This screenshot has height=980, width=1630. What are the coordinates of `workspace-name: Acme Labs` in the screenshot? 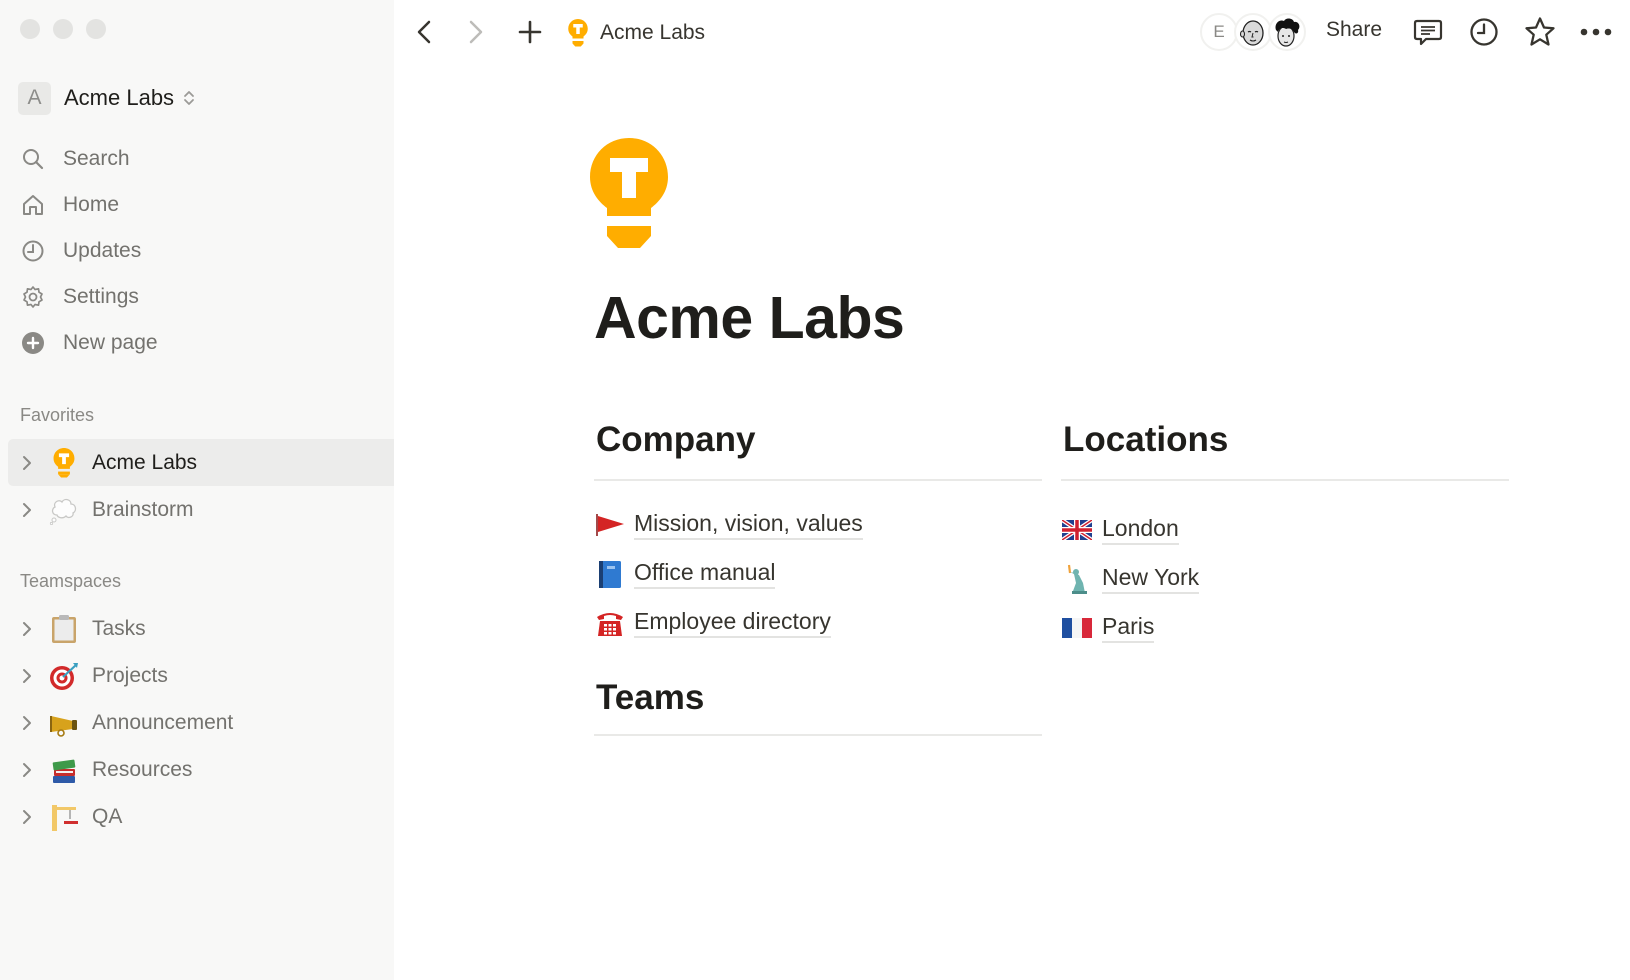 It's located at (119, 97).